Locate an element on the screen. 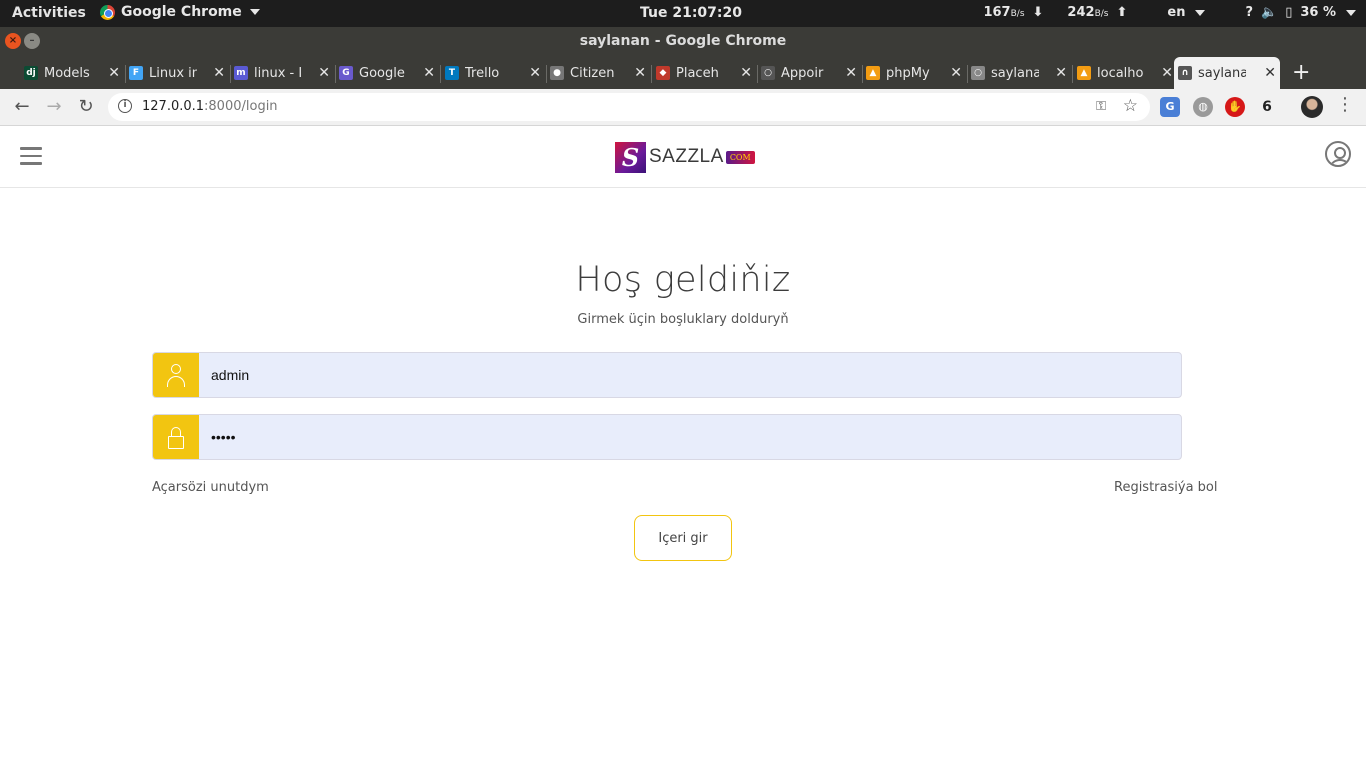  password-field is located at coordinates (667, 437).